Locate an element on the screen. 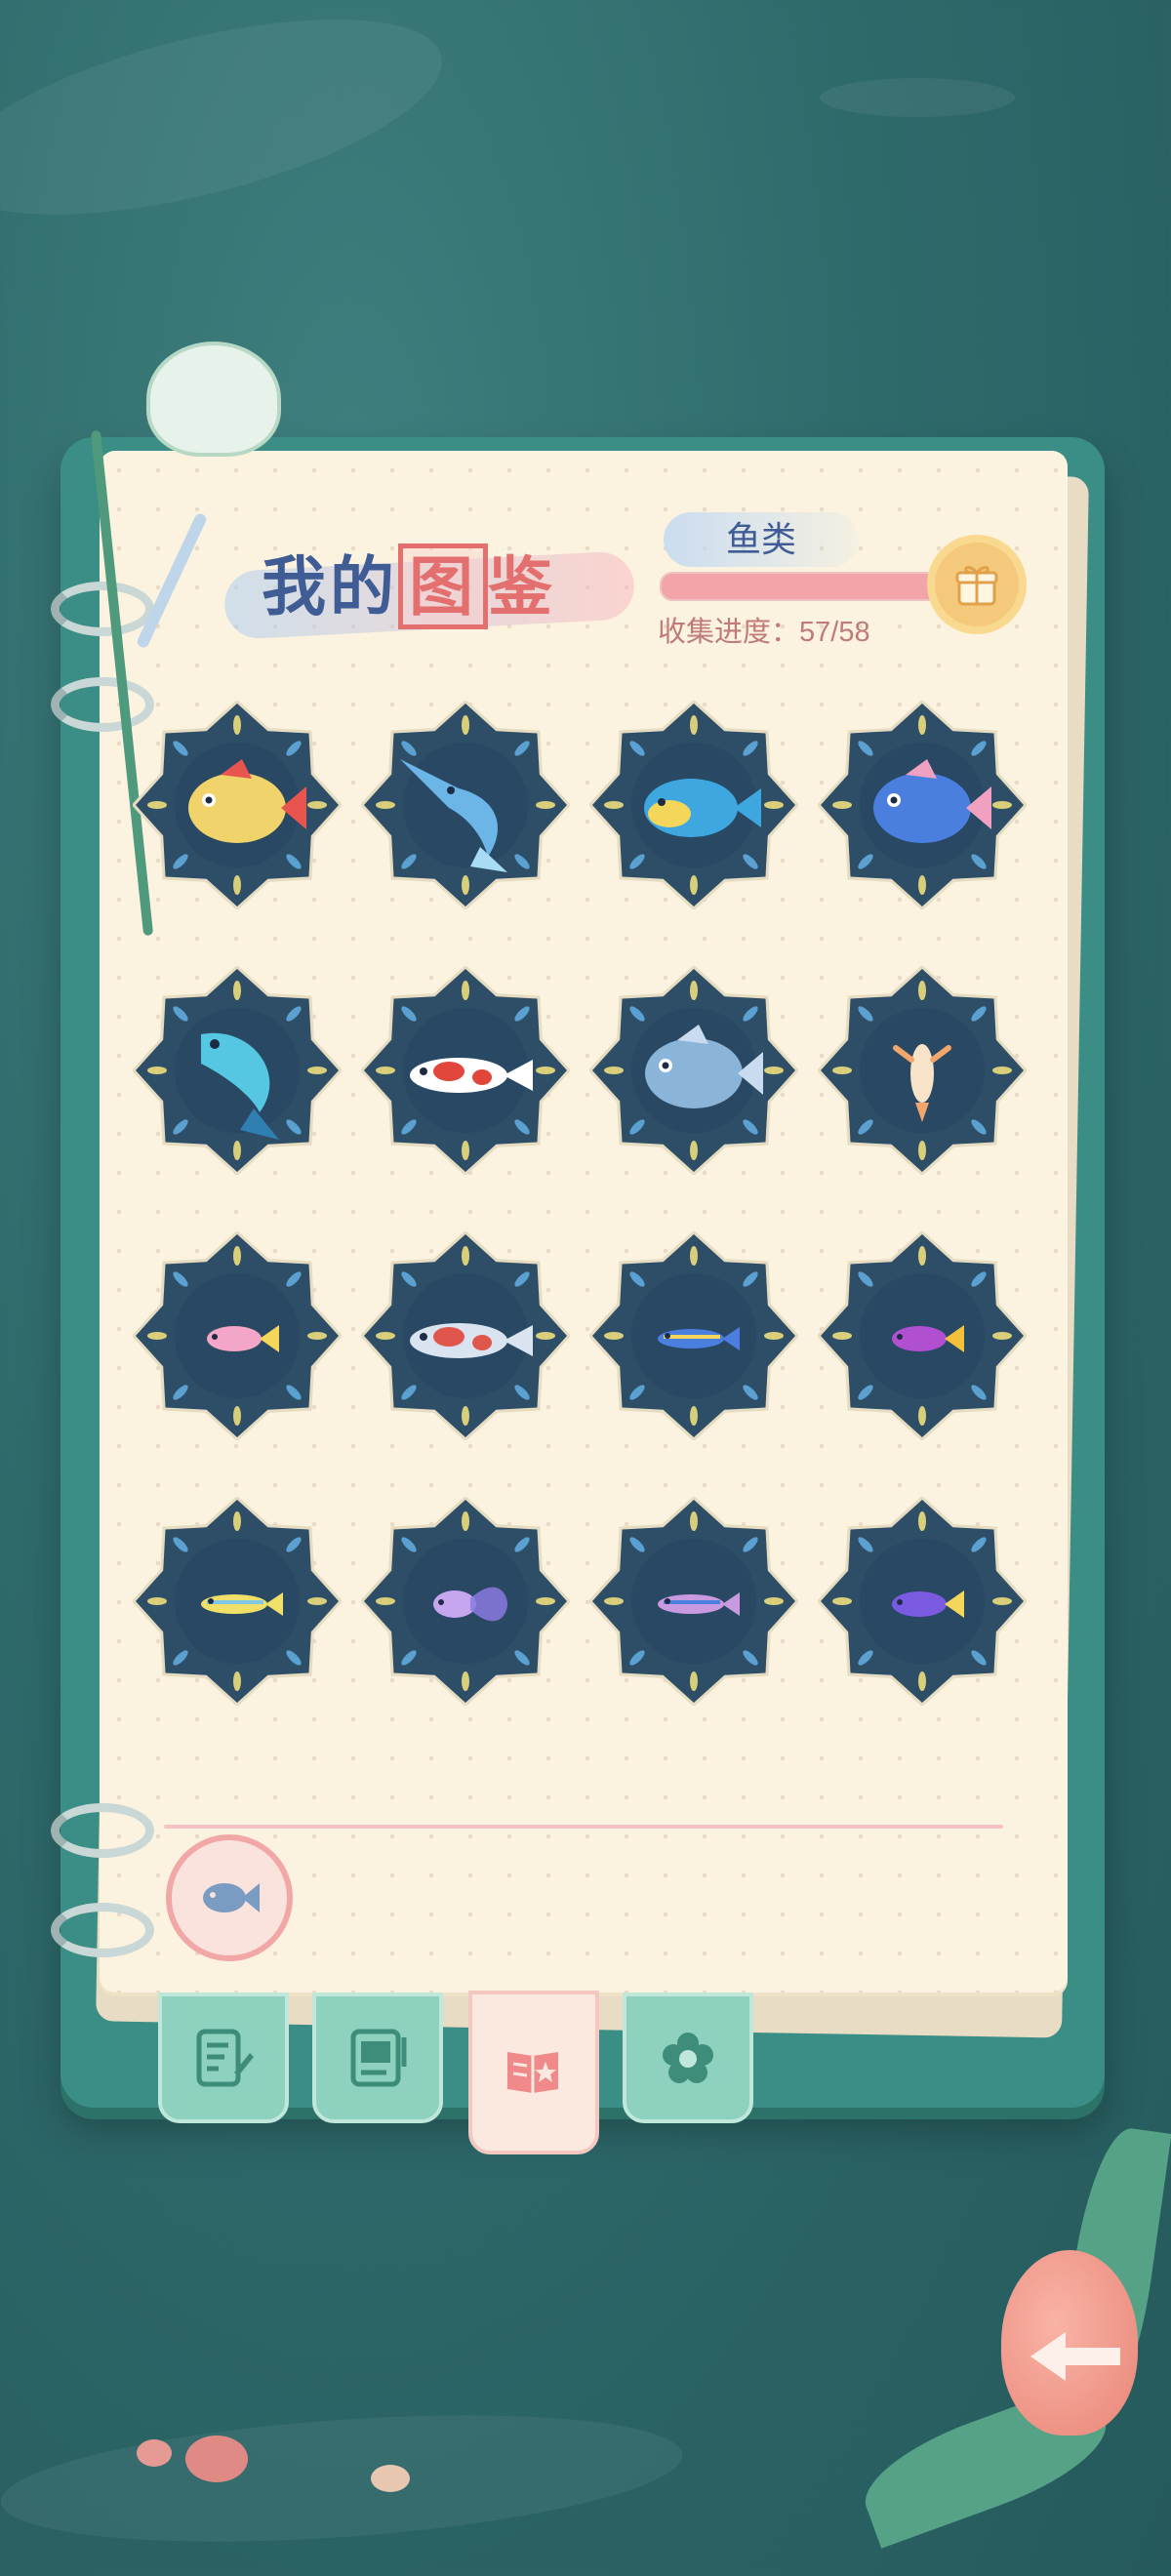 Image resolution: width=1171 pixels, height=2576 pixels. fish-slot-moonfish is located at coordinates (693, 1070).